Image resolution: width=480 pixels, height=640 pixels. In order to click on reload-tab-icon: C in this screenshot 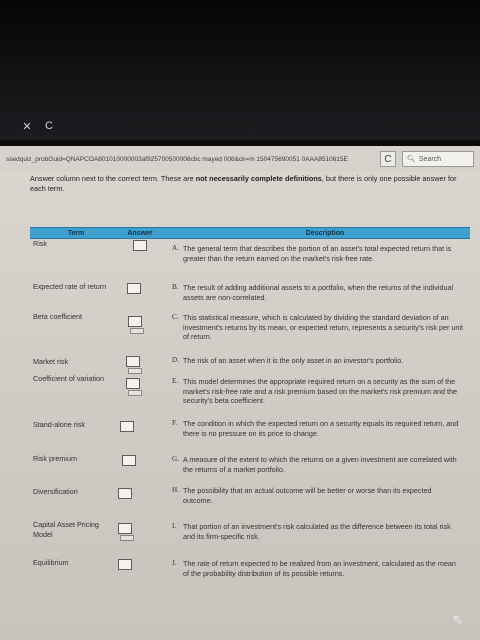, I will do `click(49, 126)`.